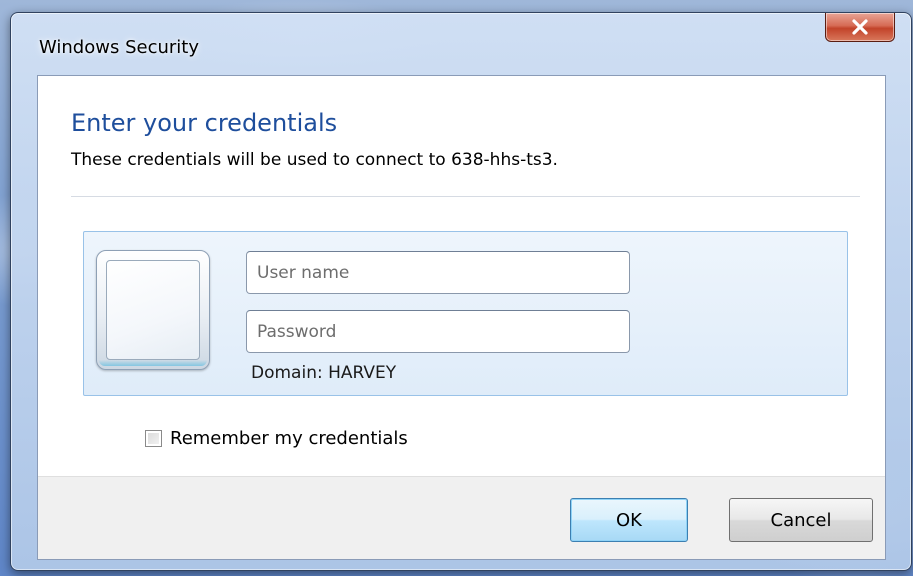 This screenshot has width=913, height=576. I want to click on ok-button: OK, so click(629, 520).